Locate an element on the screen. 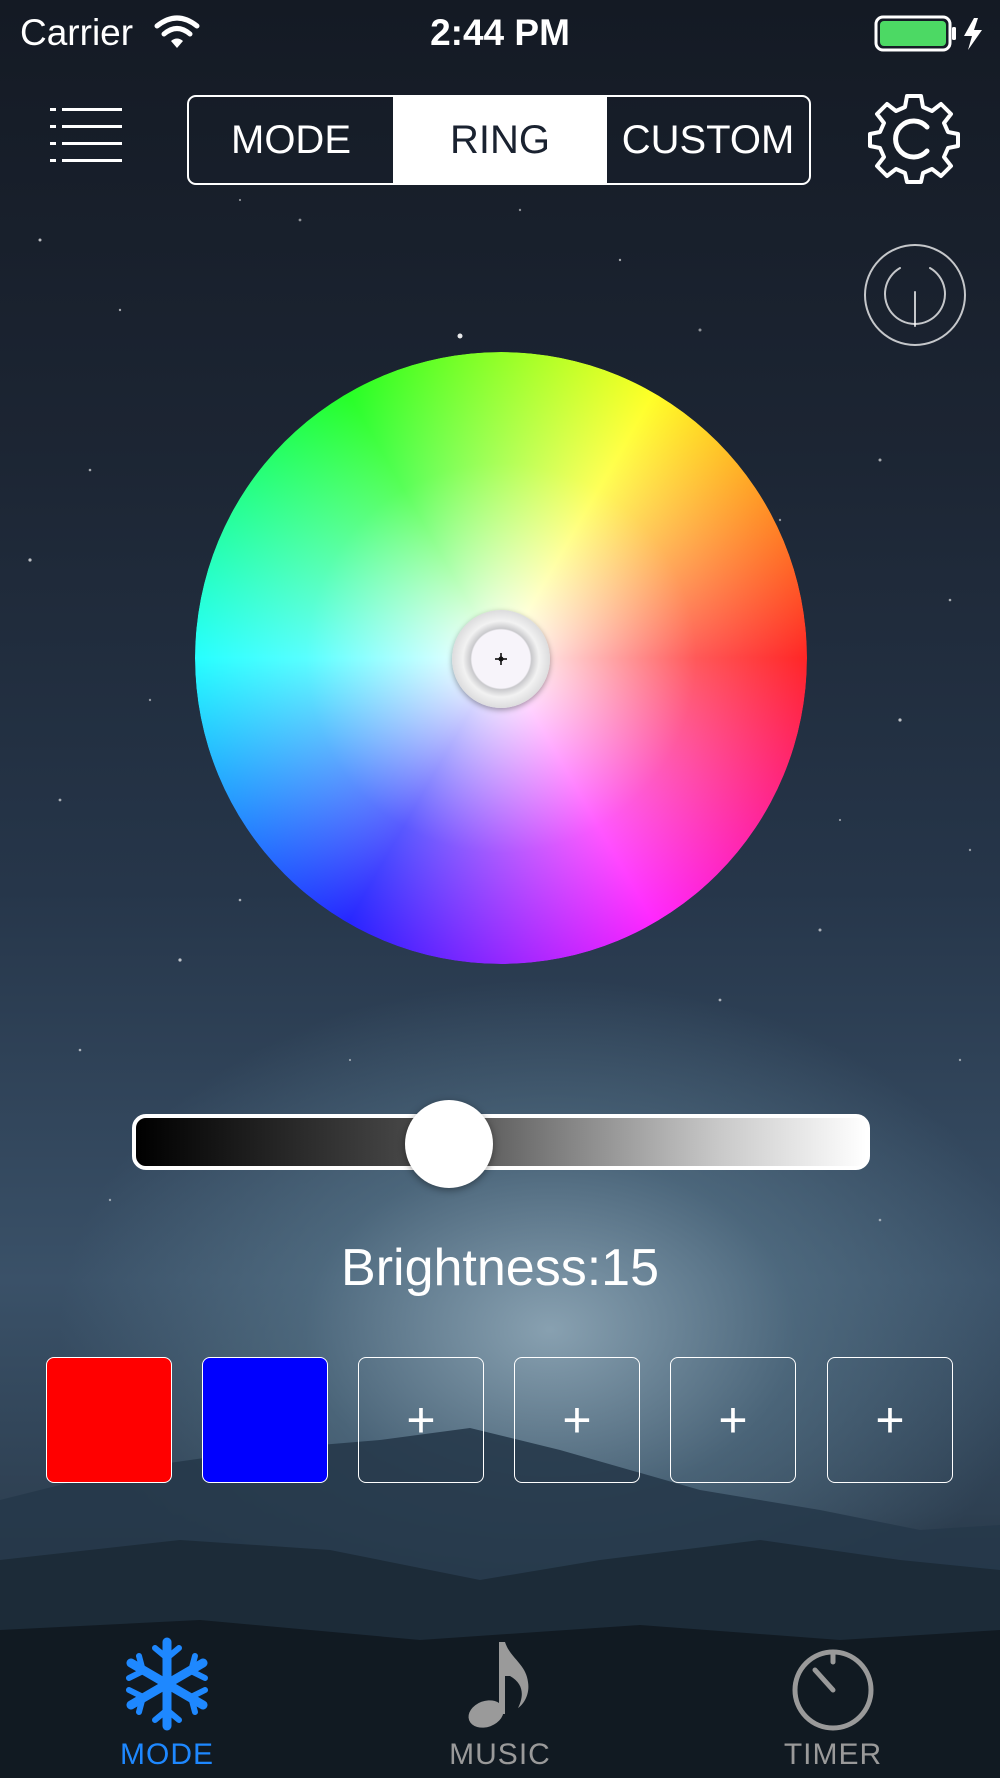 The width and height of the screenshot is (1000, 1778). power-icon is located at coordinates (915, 295).